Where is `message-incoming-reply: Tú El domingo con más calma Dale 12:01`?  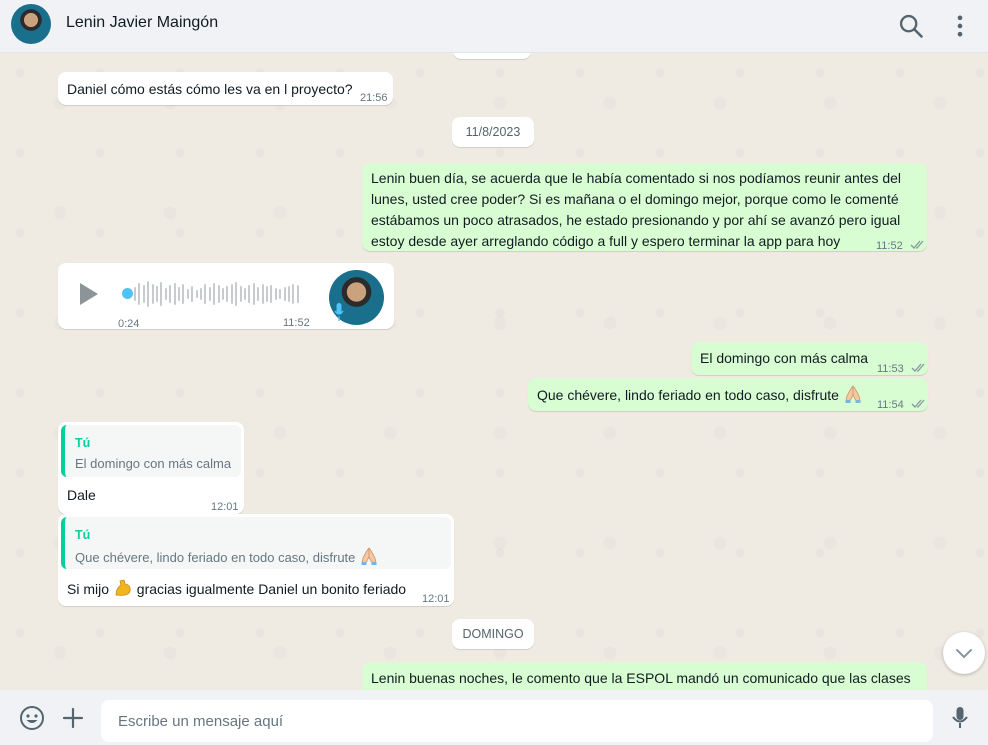 message-incoming-reply: Tú El domingo con más calma Dale 12:01 is located at coordinates (151, 468).